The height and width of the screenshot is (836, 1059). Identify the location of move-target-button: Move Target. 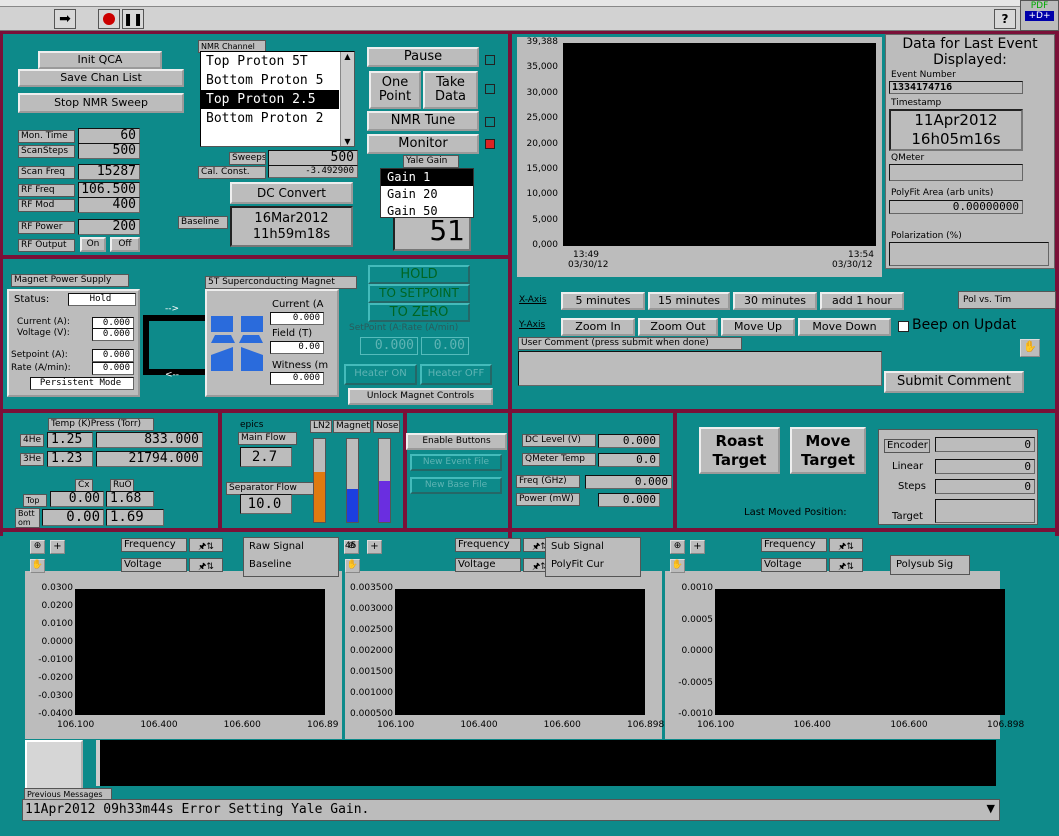
(828, 450).